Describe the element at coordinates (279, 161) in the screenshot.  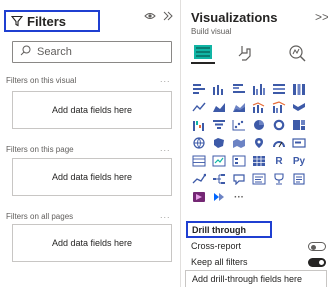
I see `r-script-visual-icon: R` at that location.